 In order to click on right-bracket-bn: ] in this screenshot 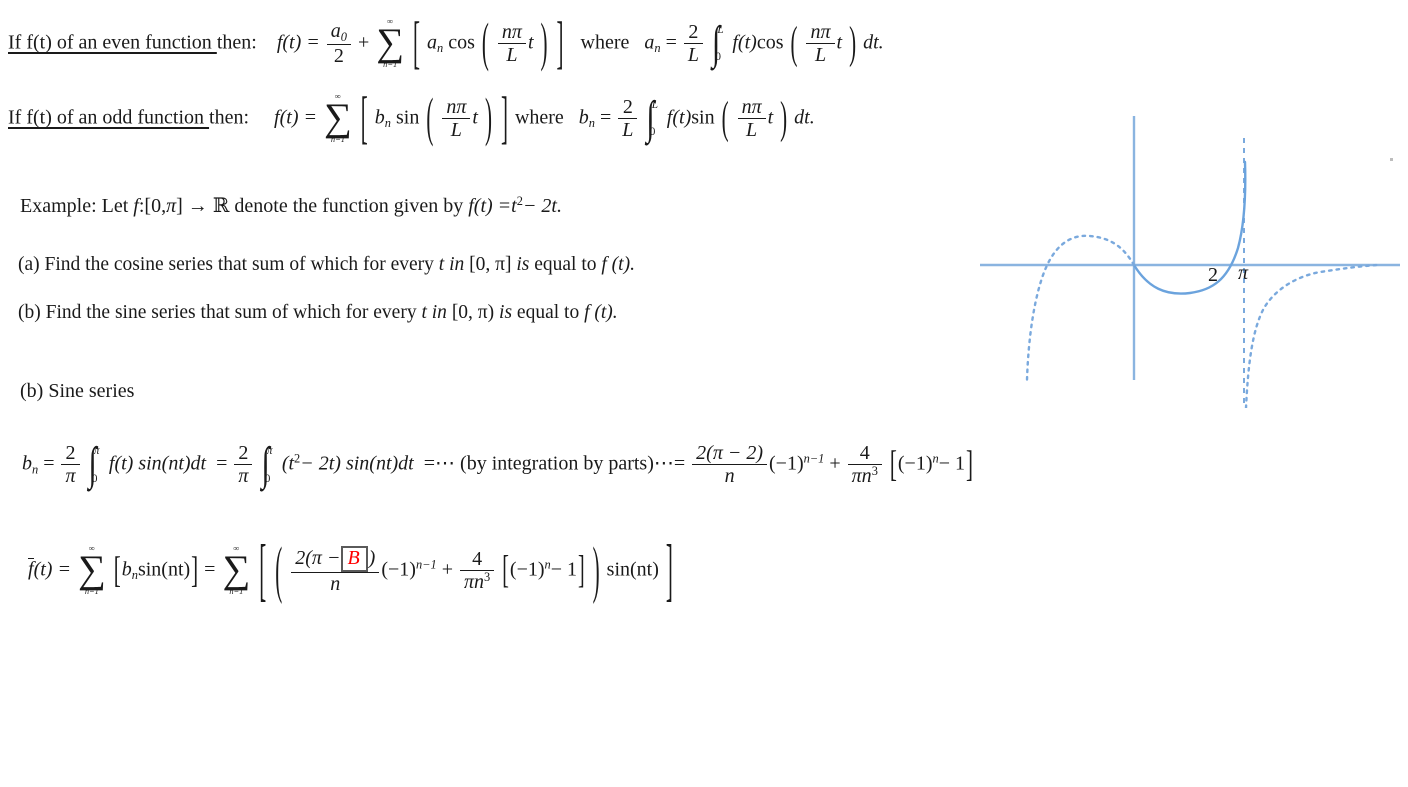, I will do `click(969, 464)`.